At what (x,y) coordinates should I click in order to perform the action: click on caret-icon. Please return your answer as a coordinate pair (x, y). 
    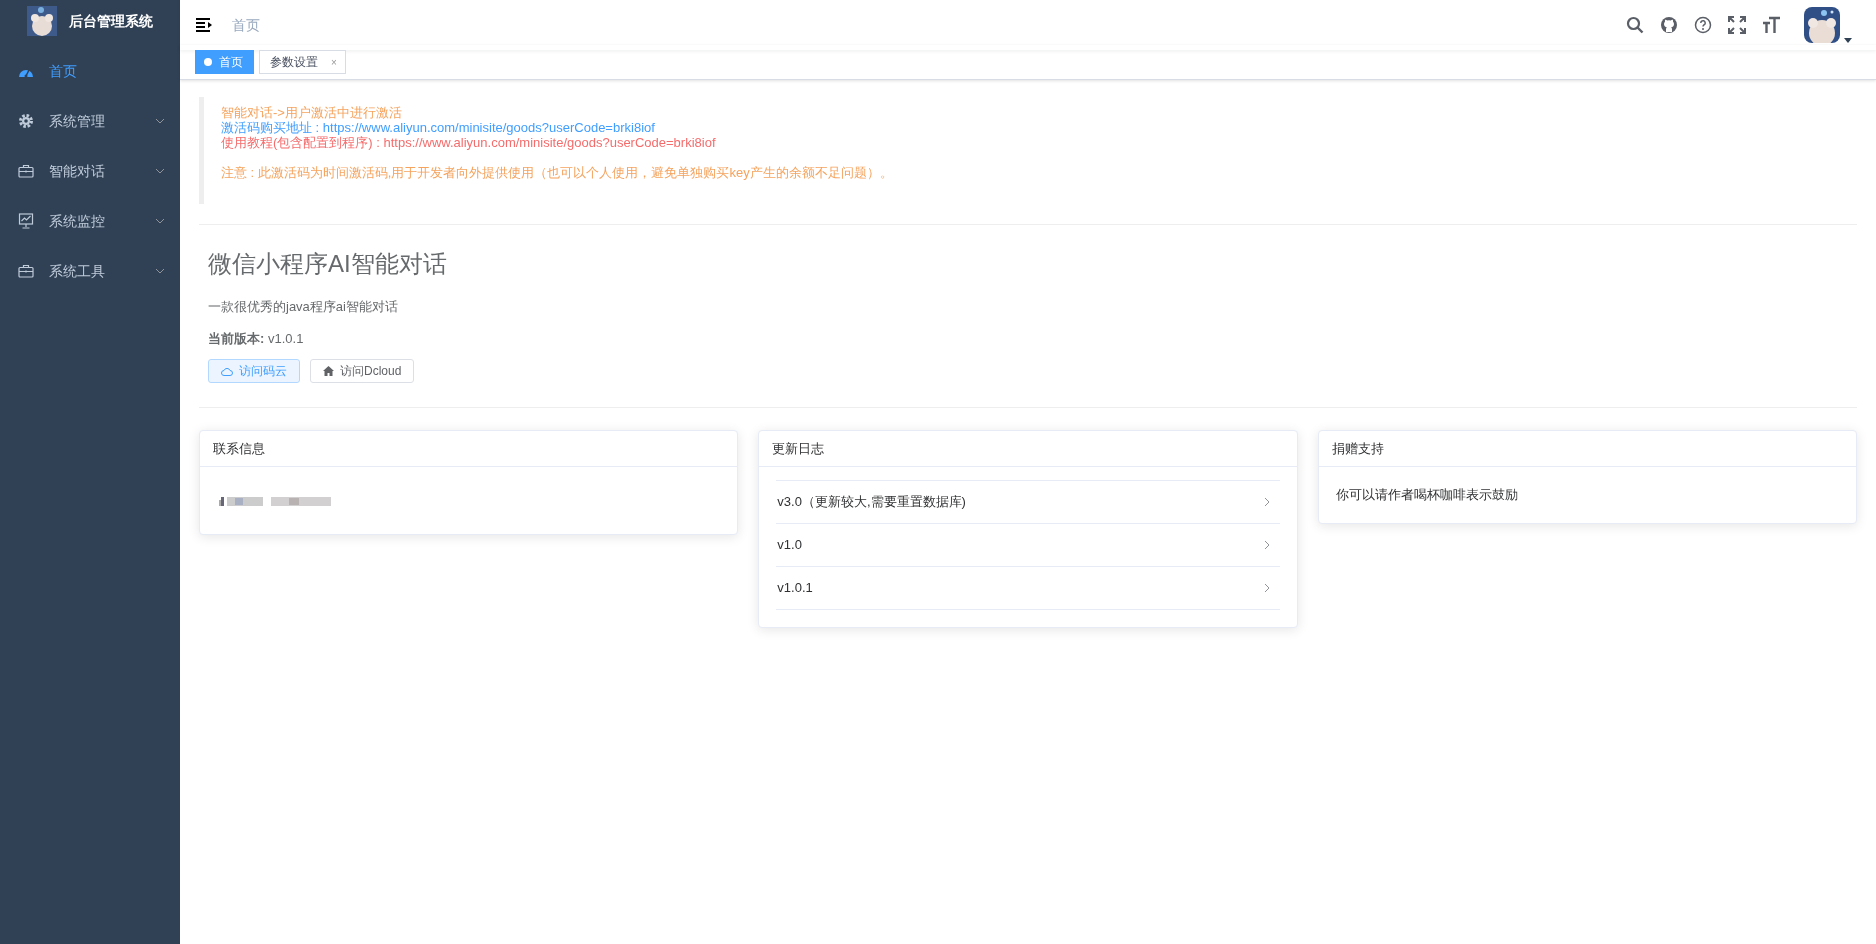
    Looking at the image, I should click on (1848, 40).